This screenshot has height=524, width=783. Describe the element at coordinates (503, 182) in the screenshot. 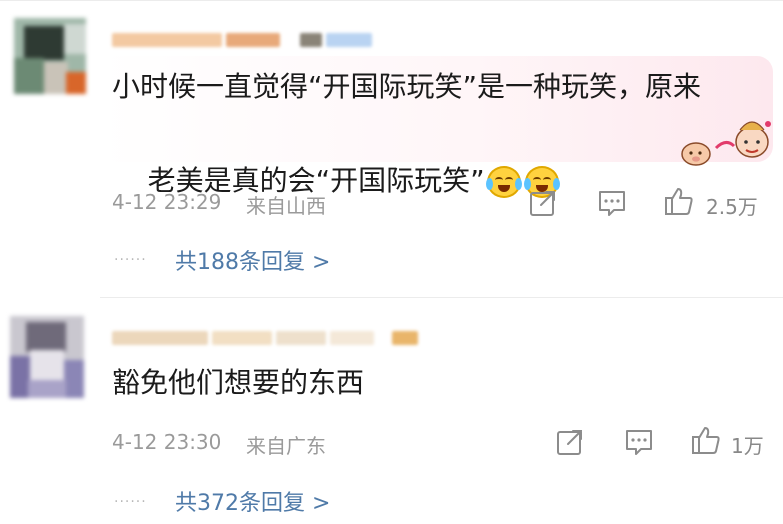

I see `crying-laughing-emoji` at that location.